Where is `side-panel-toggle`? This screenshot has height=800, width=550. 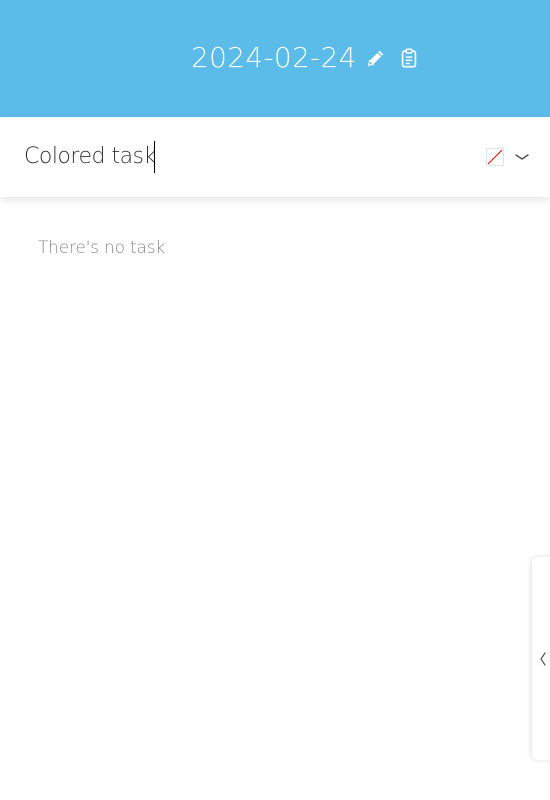
side-panel-toggle is located at coordinates (541, 658).